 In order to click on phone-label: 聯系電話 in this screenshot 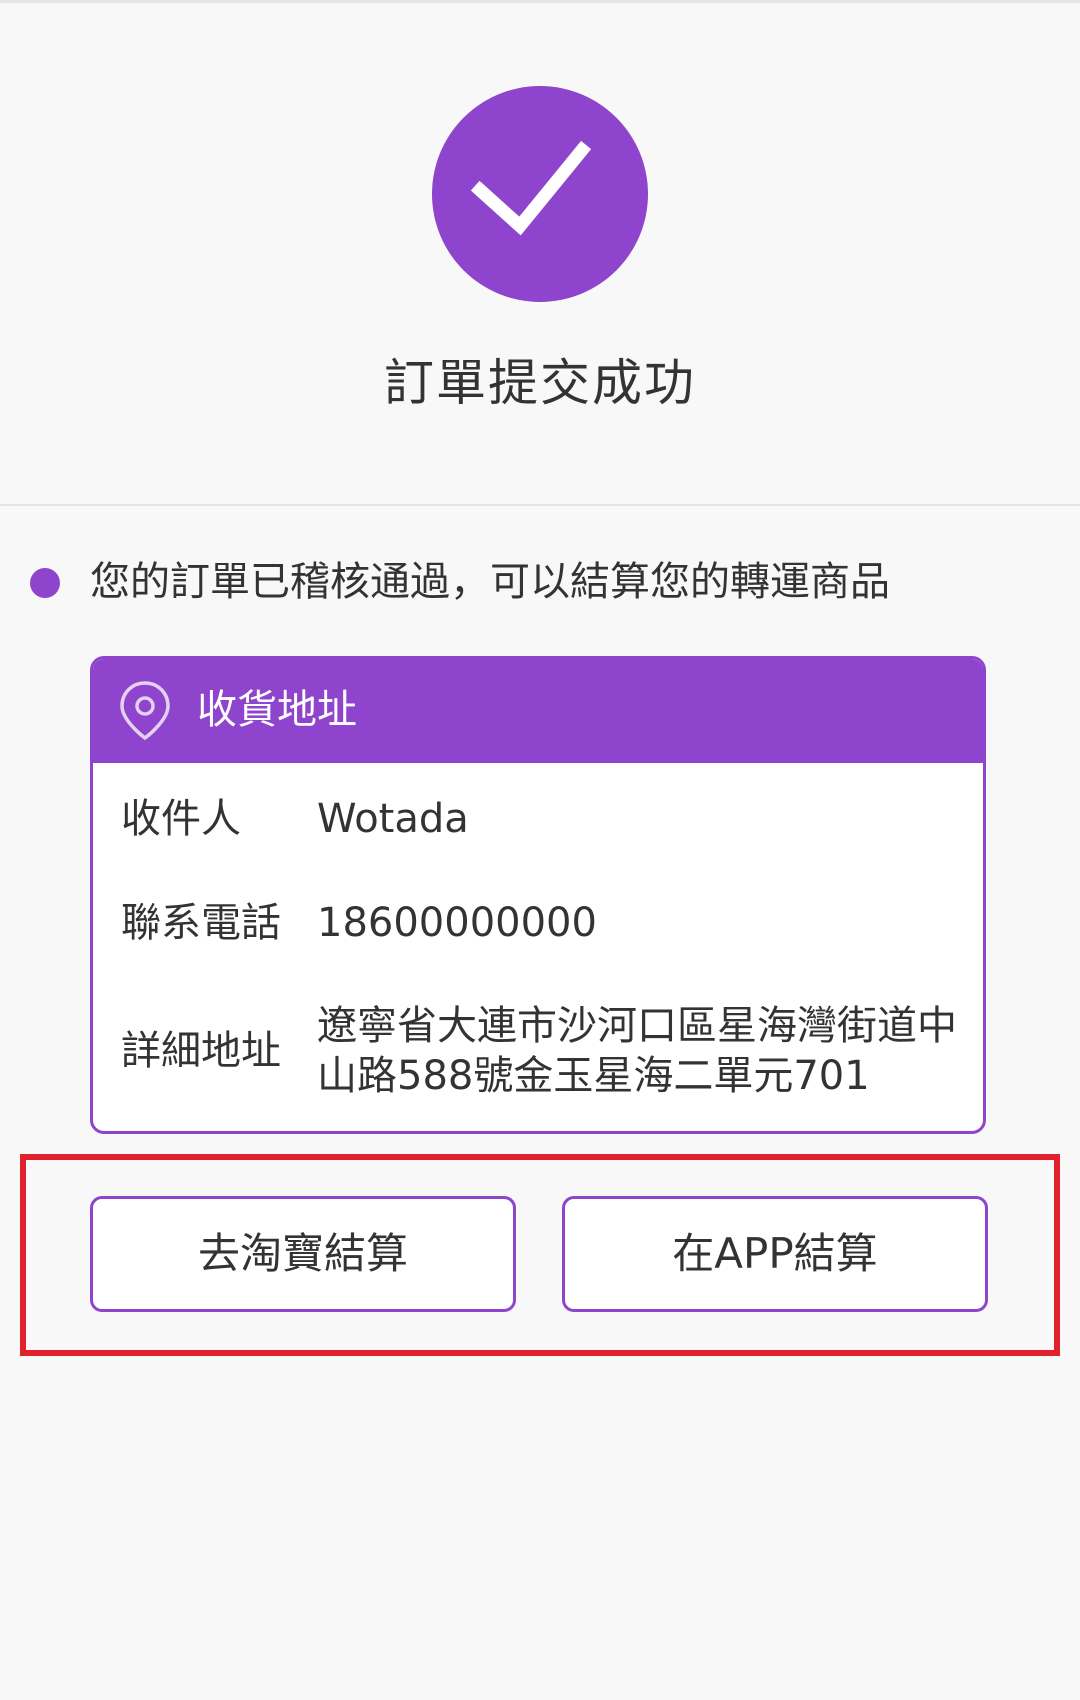, I will do `click(201, 923)`.